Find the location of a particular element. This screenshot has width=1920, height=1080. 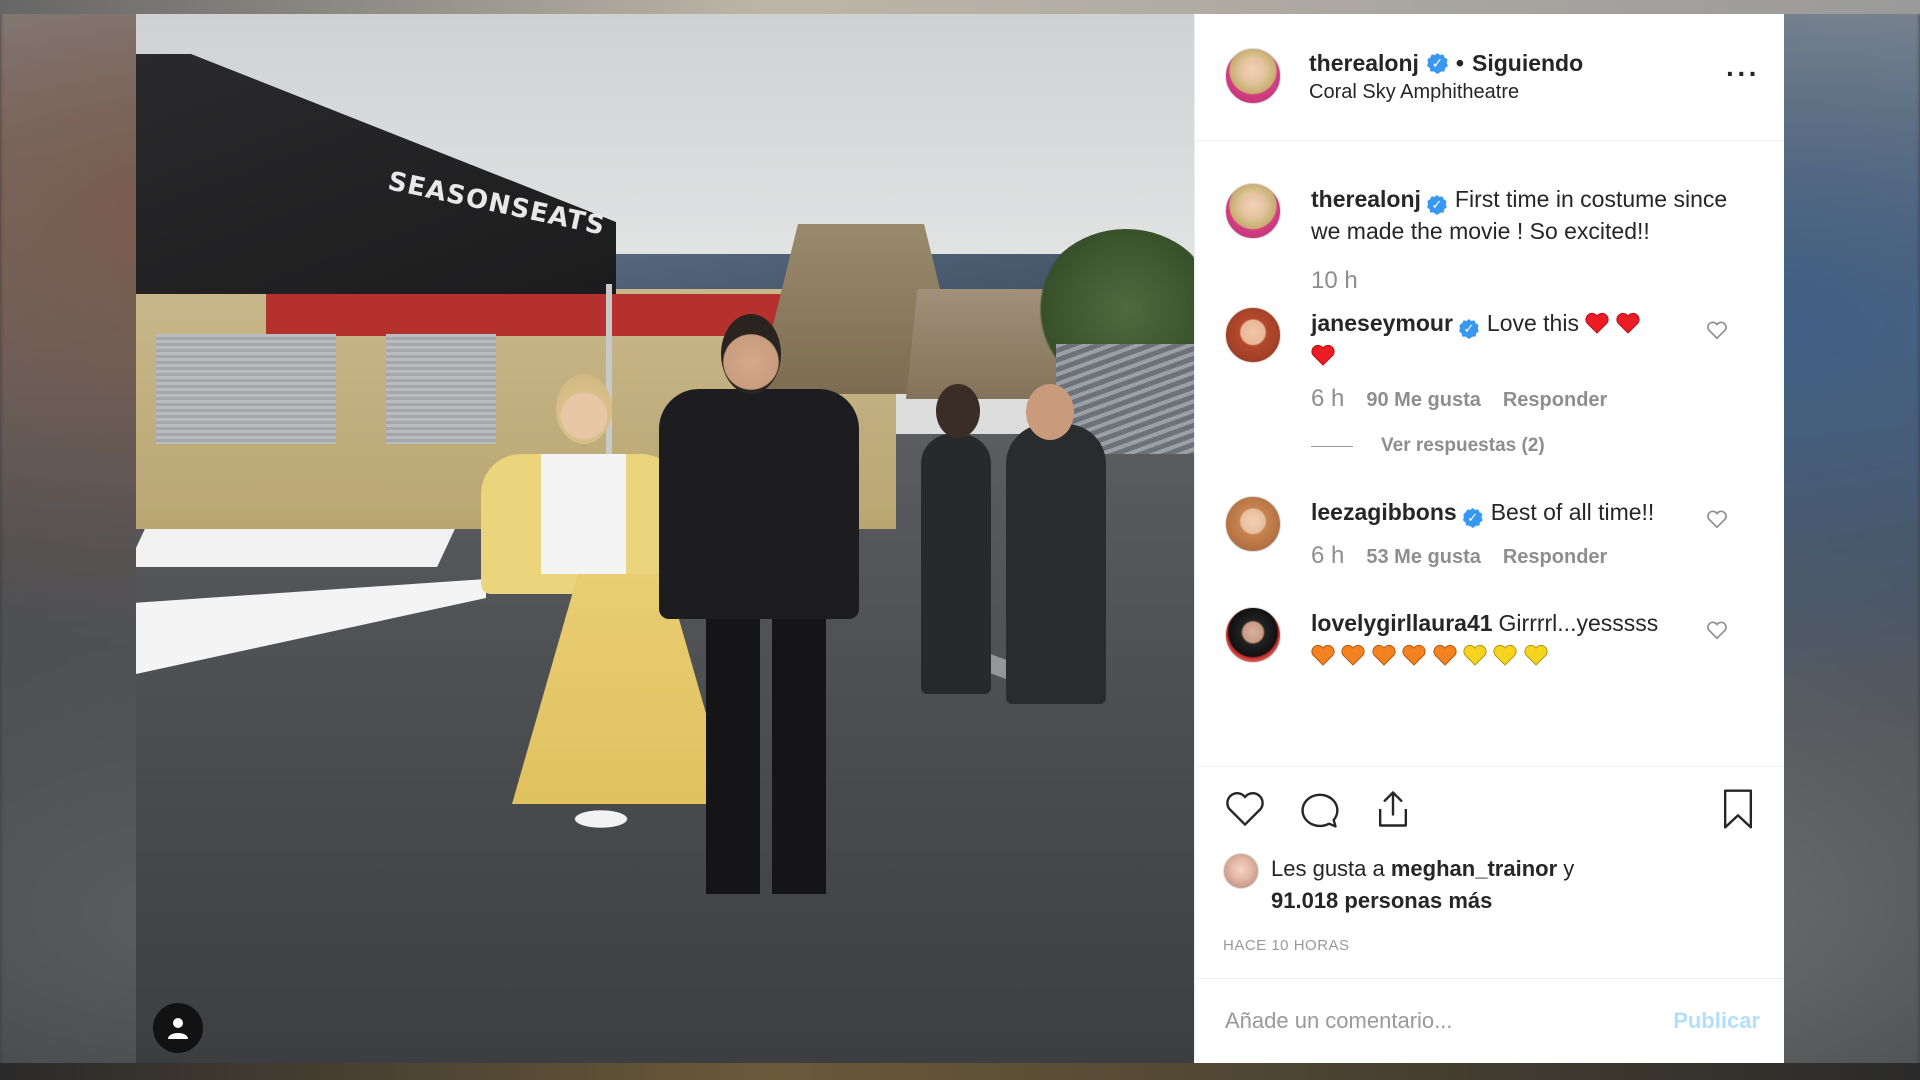

view-replies: Ver respuestas (2) is located at coordinates (1532, 446).